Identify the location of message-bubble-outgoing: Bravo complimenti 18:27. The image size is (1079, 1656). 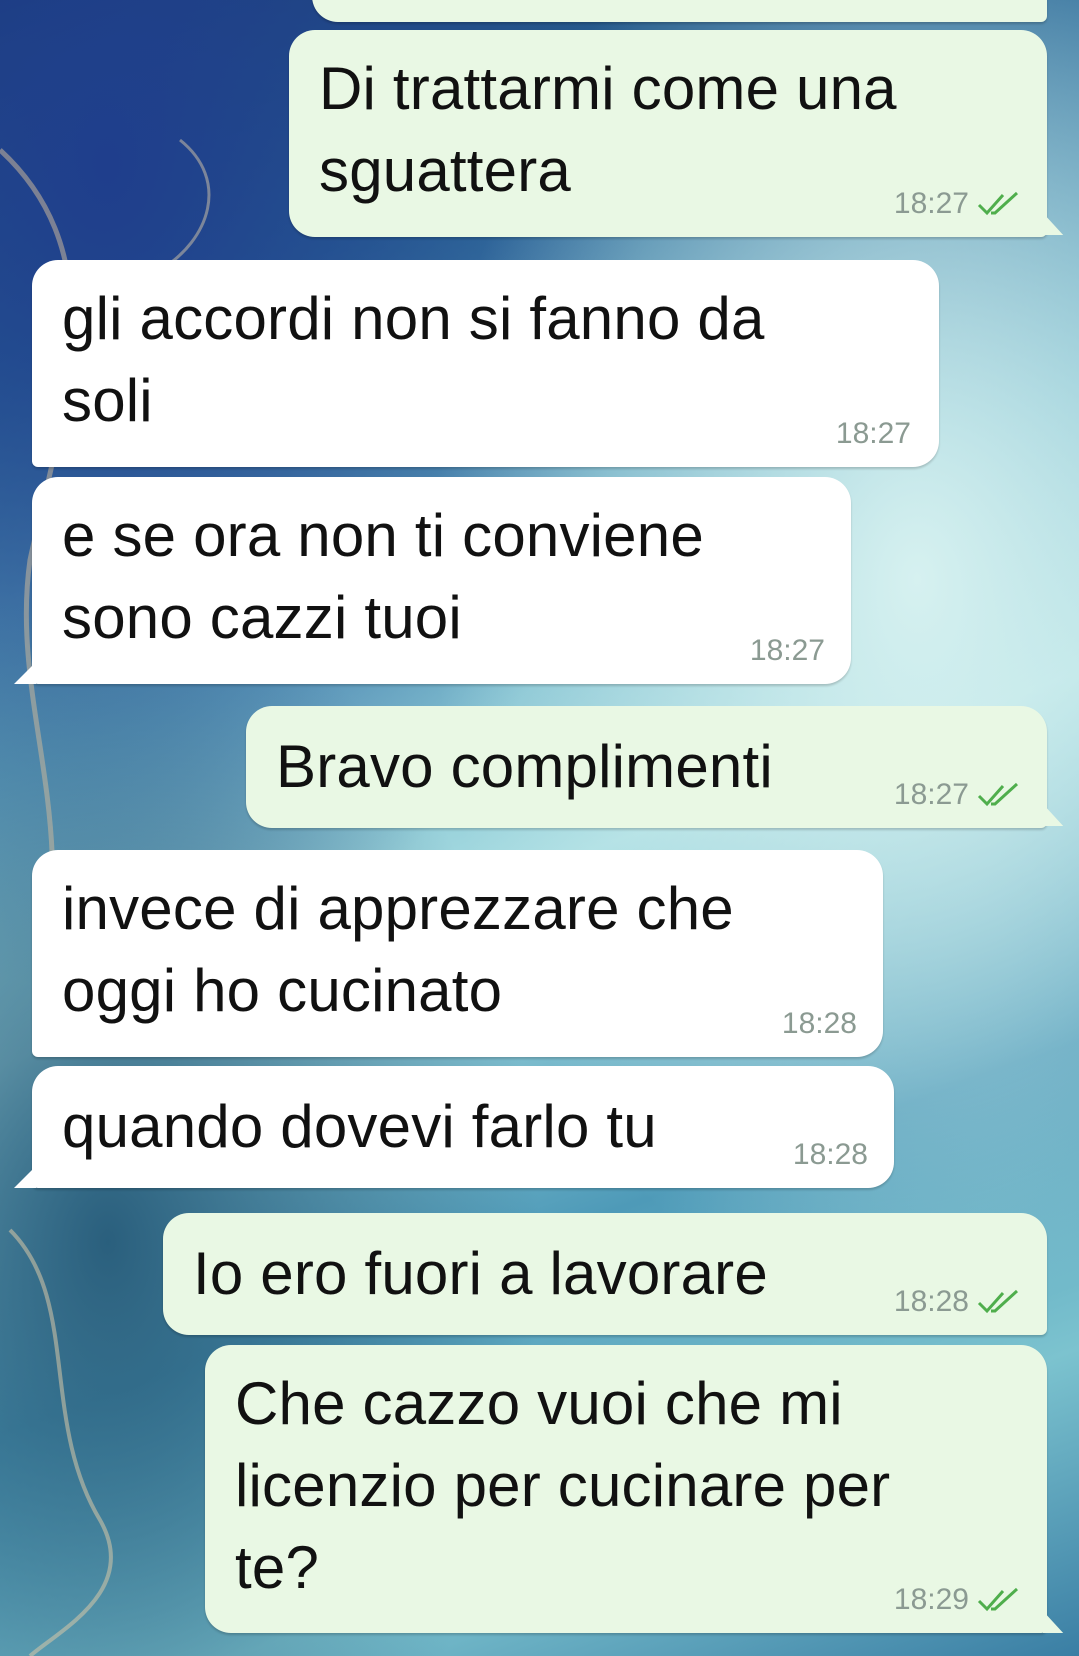
(646, 767).